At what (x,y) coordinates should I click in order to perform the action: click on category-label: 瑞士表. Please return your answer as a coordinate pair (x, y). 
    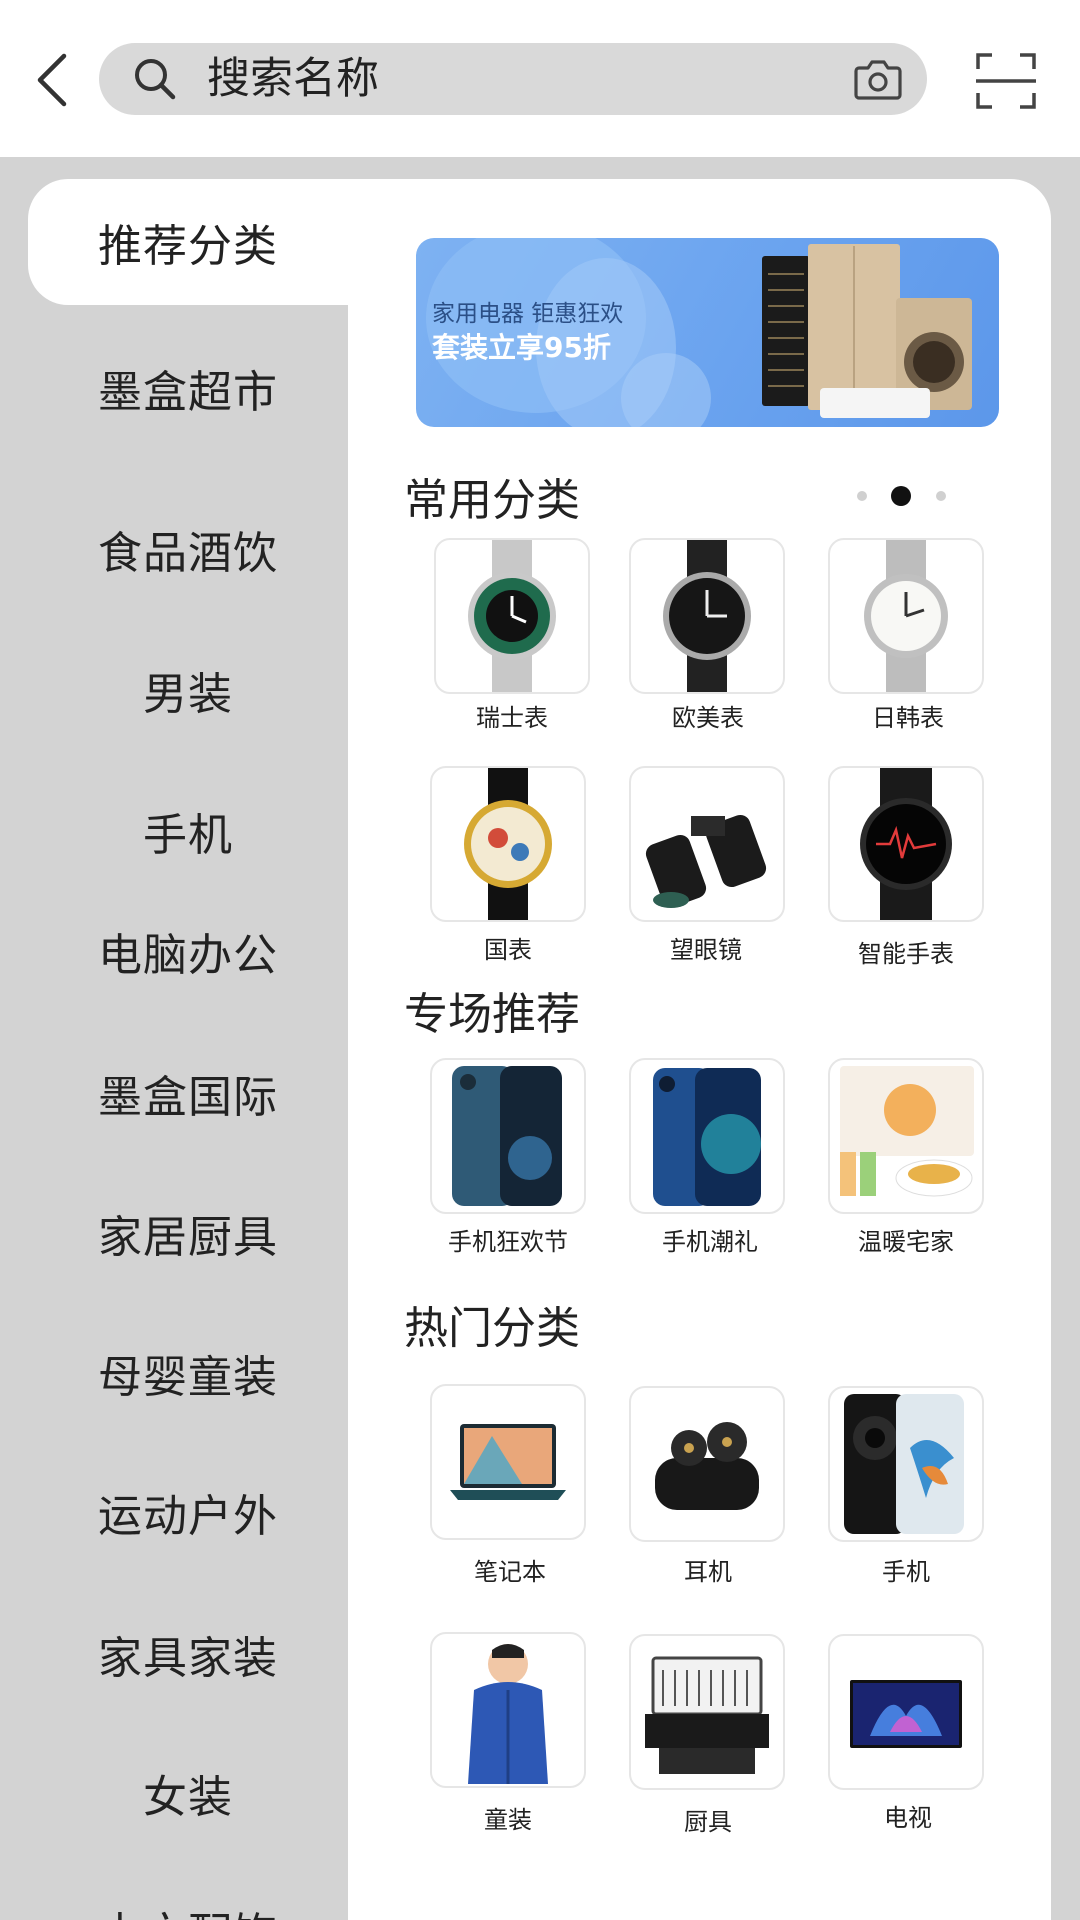
    Looking at the image, I should click on (512, 718).